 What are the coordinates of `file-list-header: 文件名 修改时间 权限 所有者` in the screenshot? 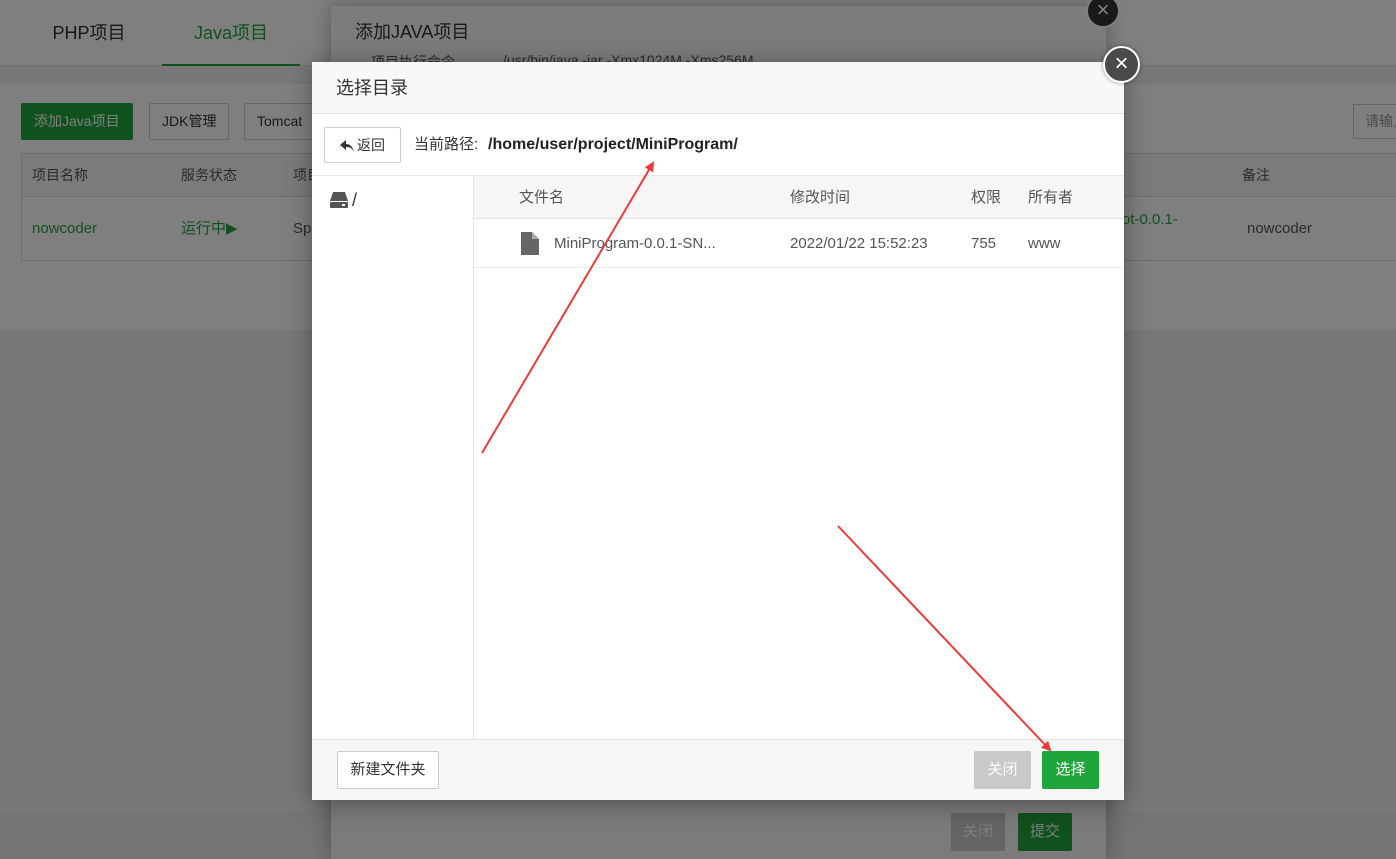 It's located at (799, 197).